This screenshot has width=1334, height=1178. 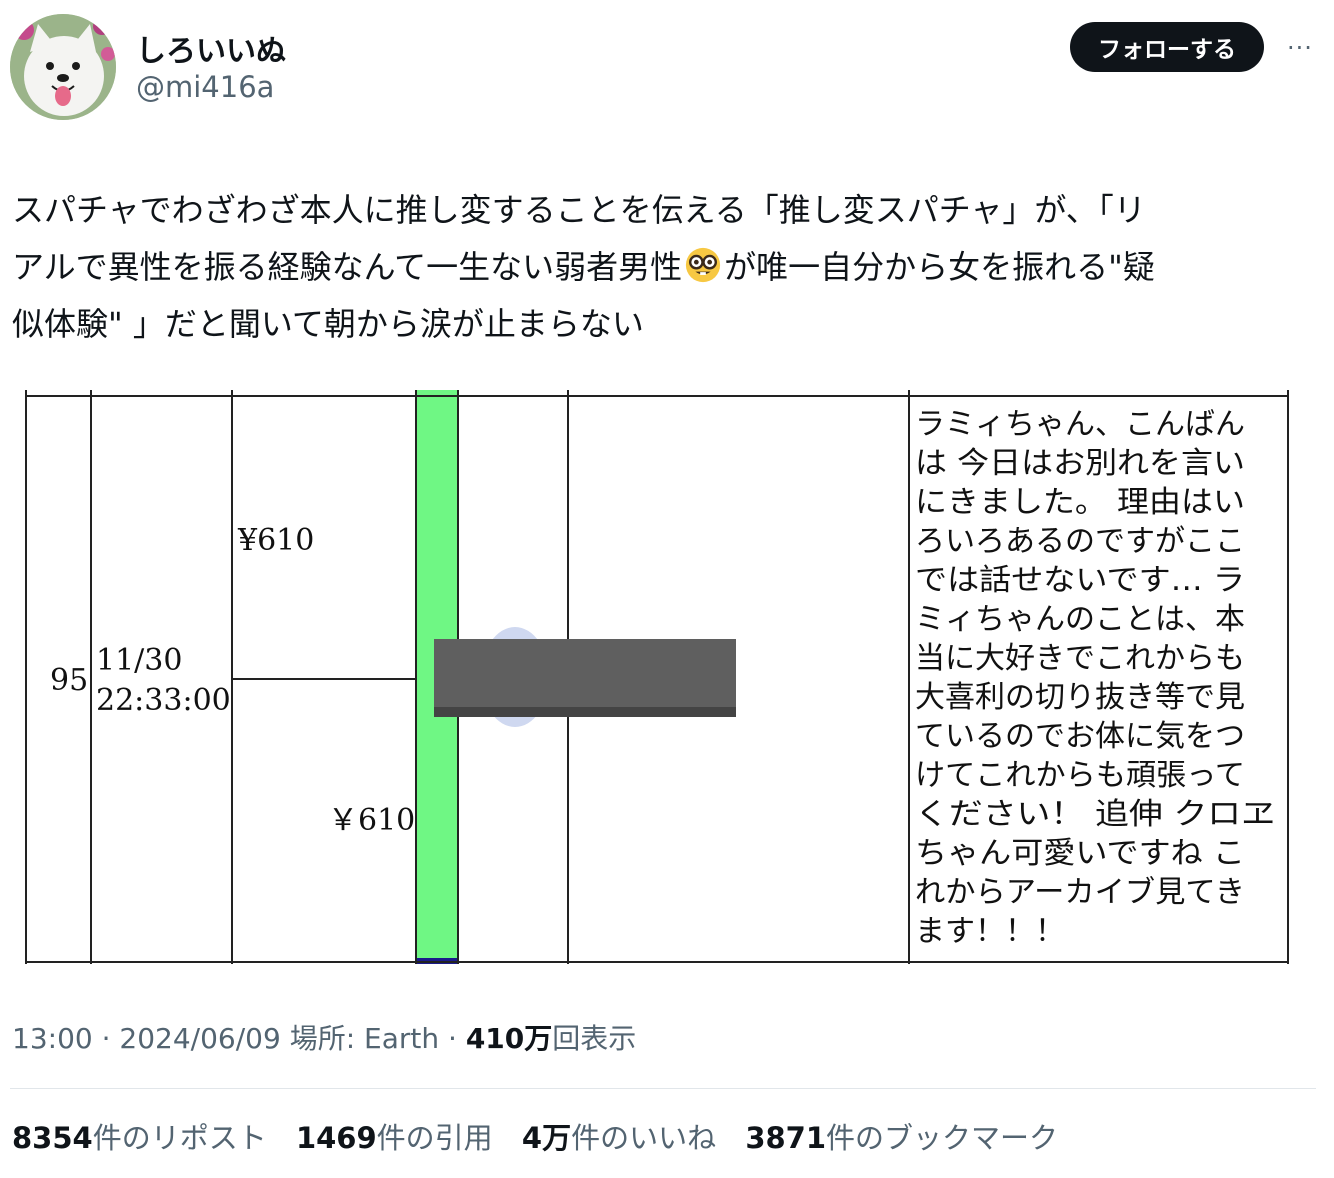 I want to click on message-line: ているのでお体に気をつ, so click(x=1080, y=736).